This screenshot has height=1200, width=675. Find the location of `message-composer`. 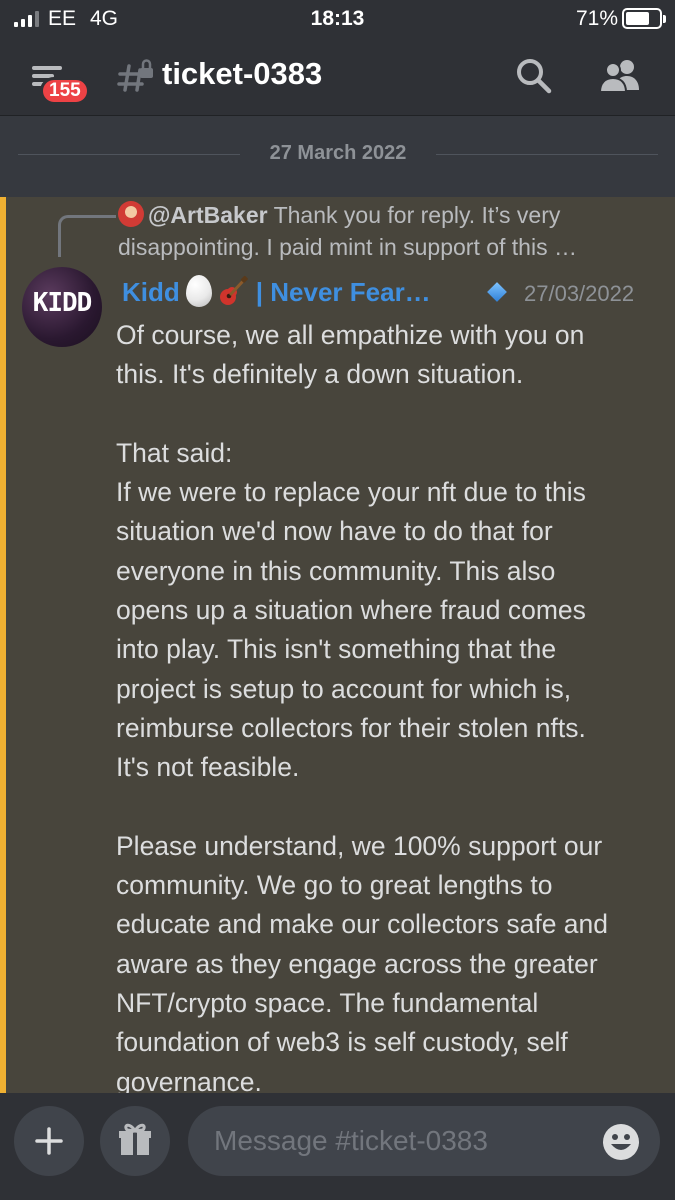

message-composer is located at coordinates (337, 1146).